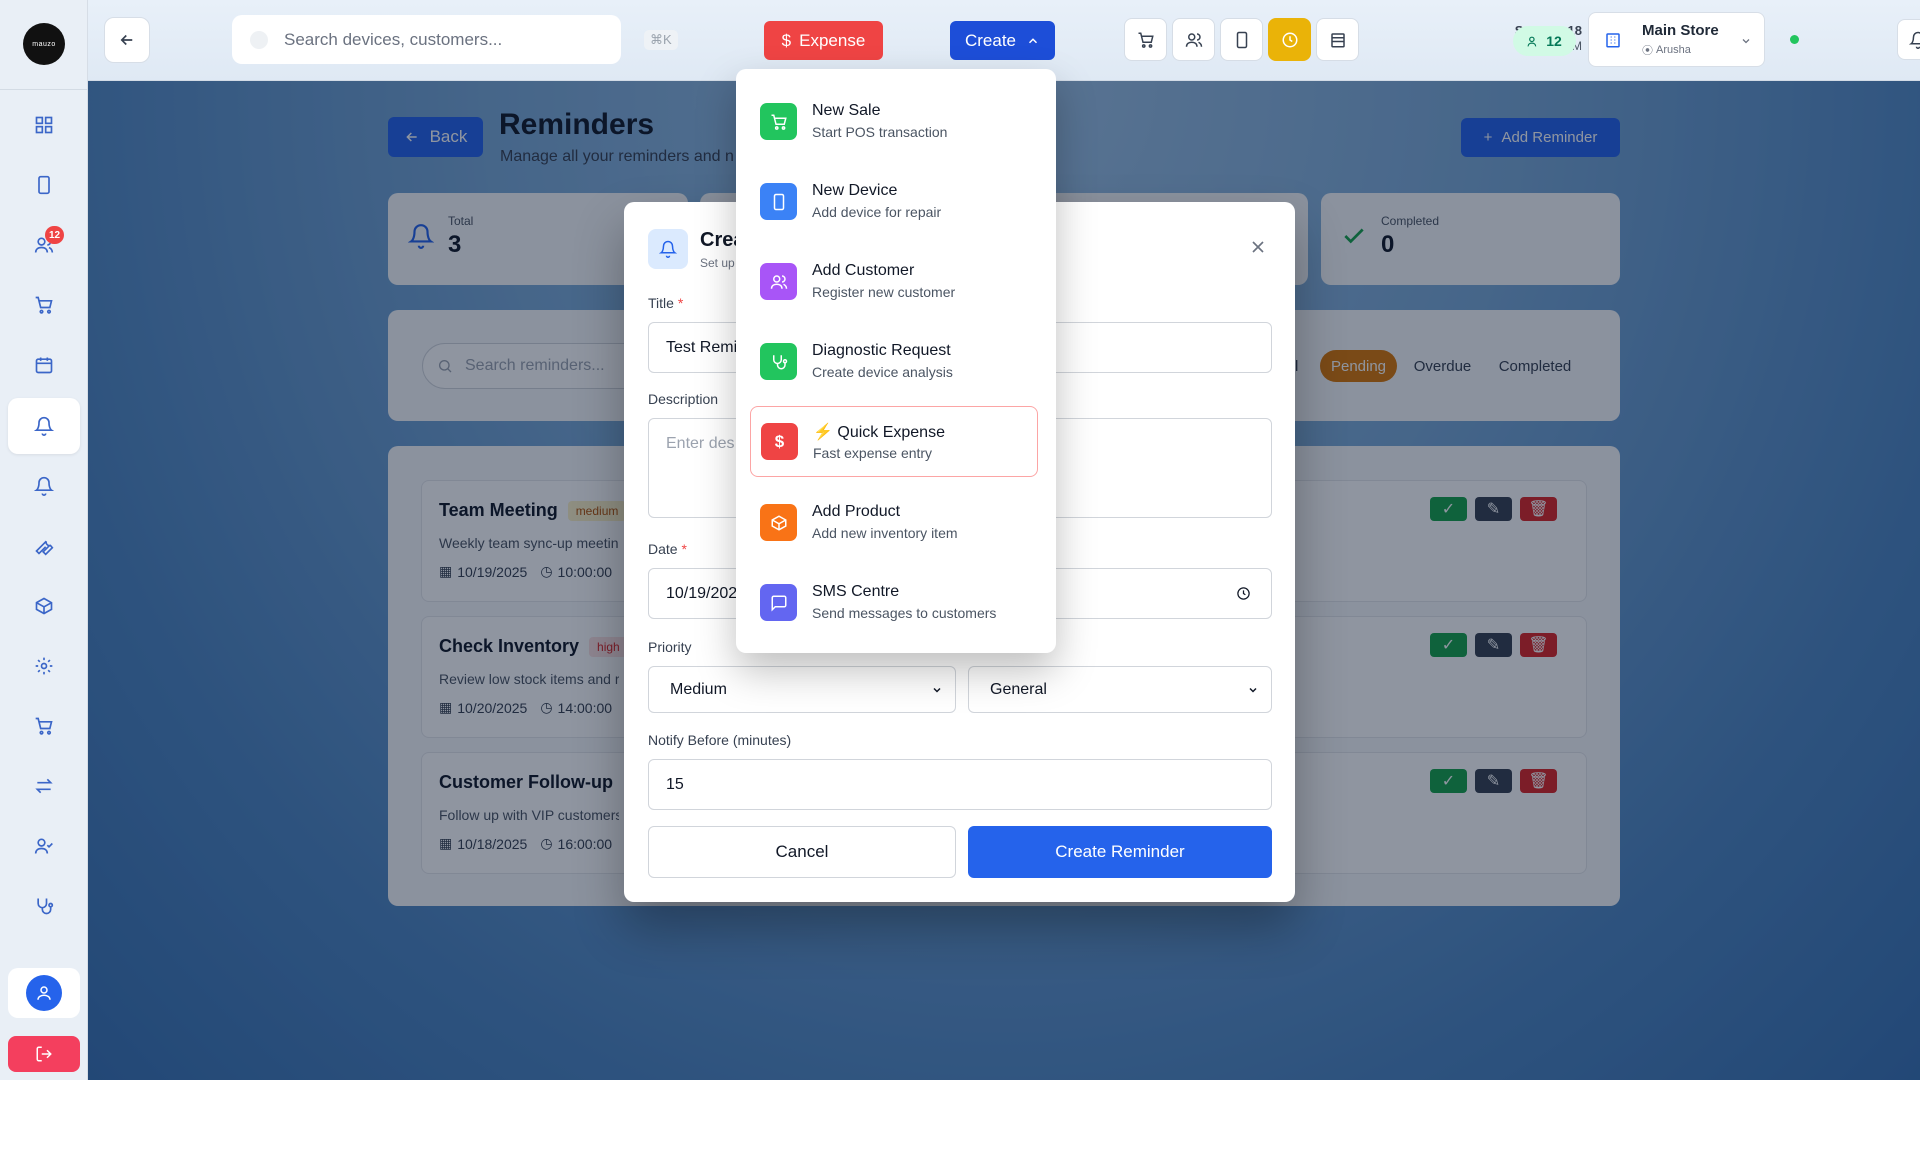  I want to click on sidebar-item-dashboard, so click(44, 125).